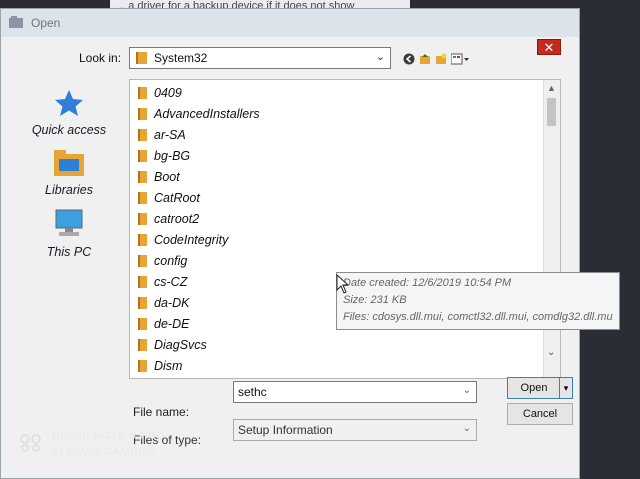  Describe the element at coordinates (100, 58) in the screenshot. I see `look-in-label: Look in:` at that location.